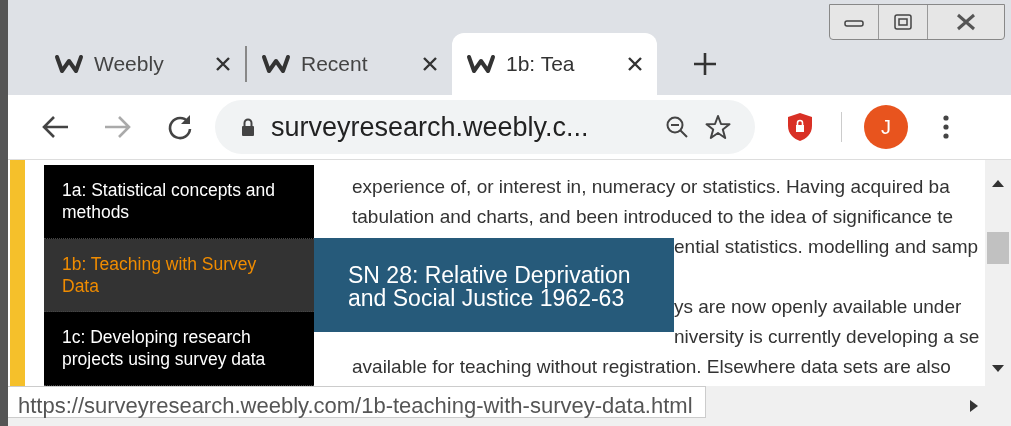  Describe the element at coordinates (494, 285) in the screenshot. I see `tooltip: SN 28: Relative Deprivation and Social Justice 1962-63` at that location.